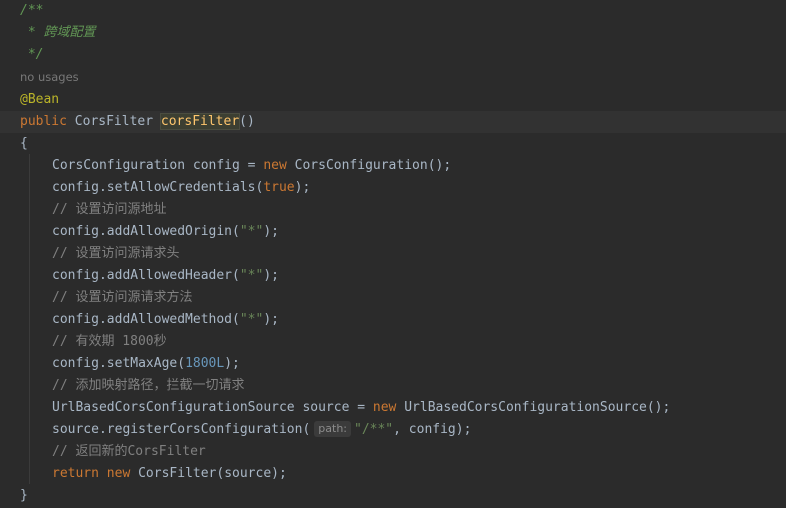 This screenshot has width=786, height=508. What do you see at coordinates (393, 77) in the screenshot?
I see `usages-hint-line: no usages` at bounding box center [393, 77].